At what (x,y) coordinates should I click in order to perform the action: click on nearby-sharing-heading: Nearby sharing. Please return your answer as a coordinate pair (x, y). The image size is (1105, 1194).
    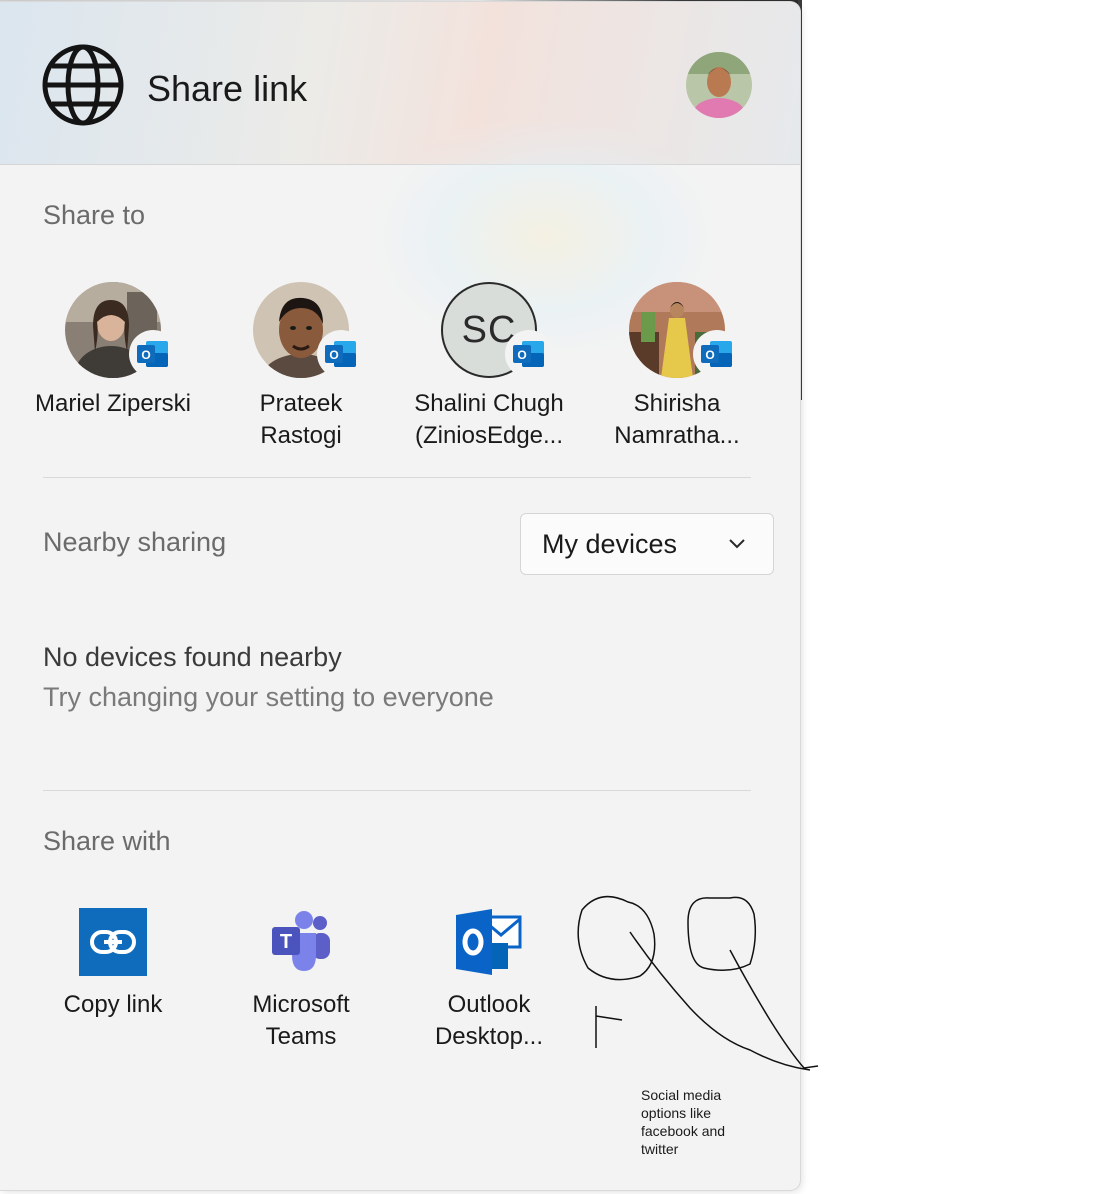
    Looking at the image, I should click on (135, 542).